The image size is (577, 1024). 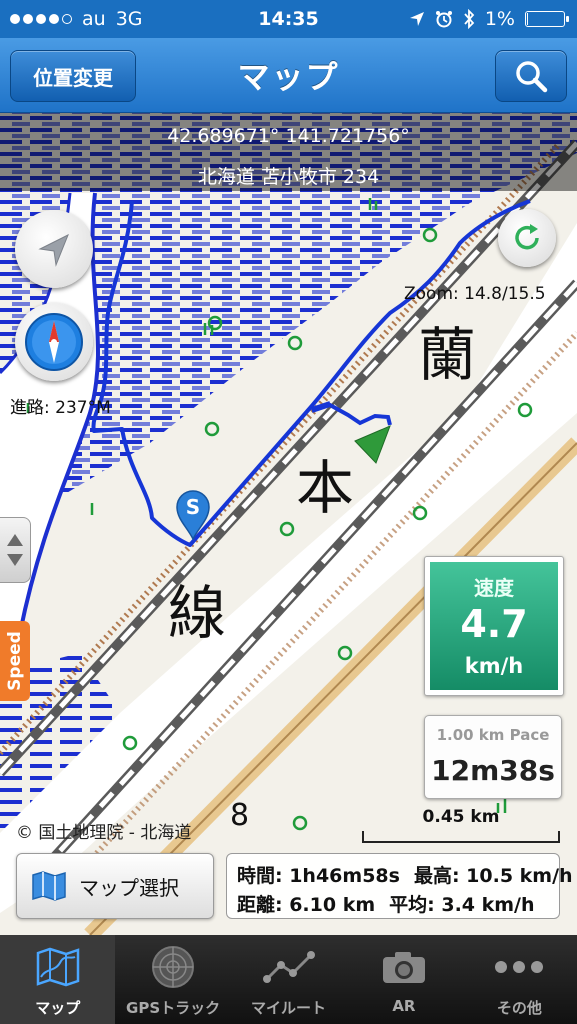 I want to click on more-icon, so click(x=519, y=967).